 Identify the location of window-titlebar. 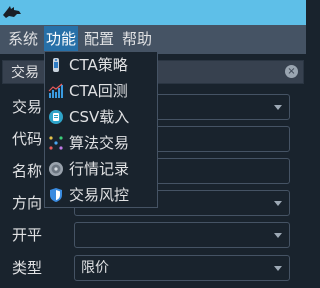
(153, 12).